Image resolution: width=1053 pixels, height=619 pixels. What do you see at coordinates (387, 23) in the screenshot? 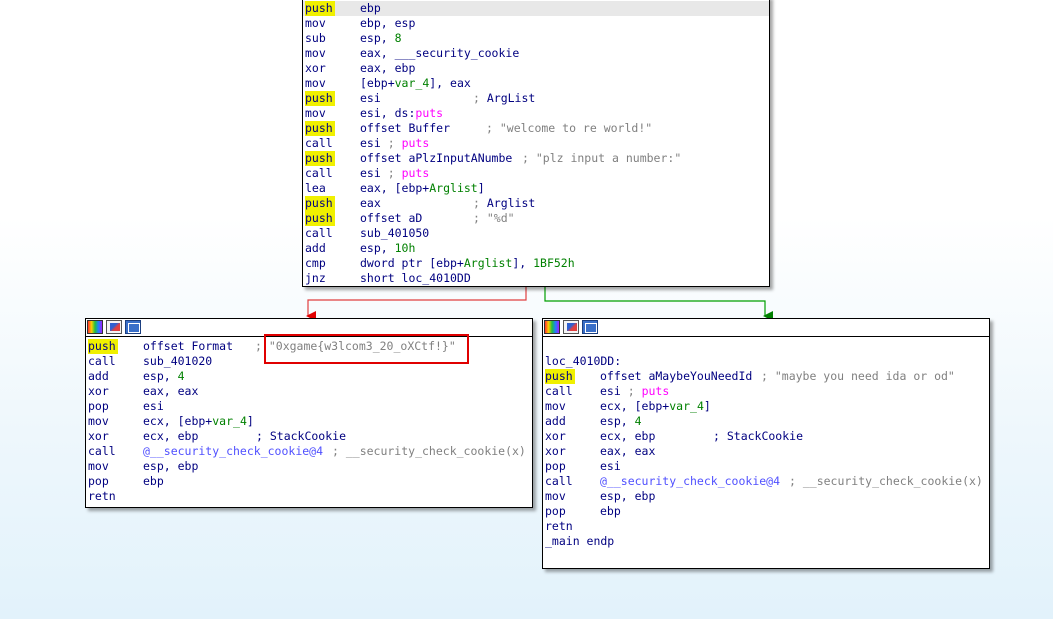
I see `operands: ebp, esp` at bounding box center [387, 23].